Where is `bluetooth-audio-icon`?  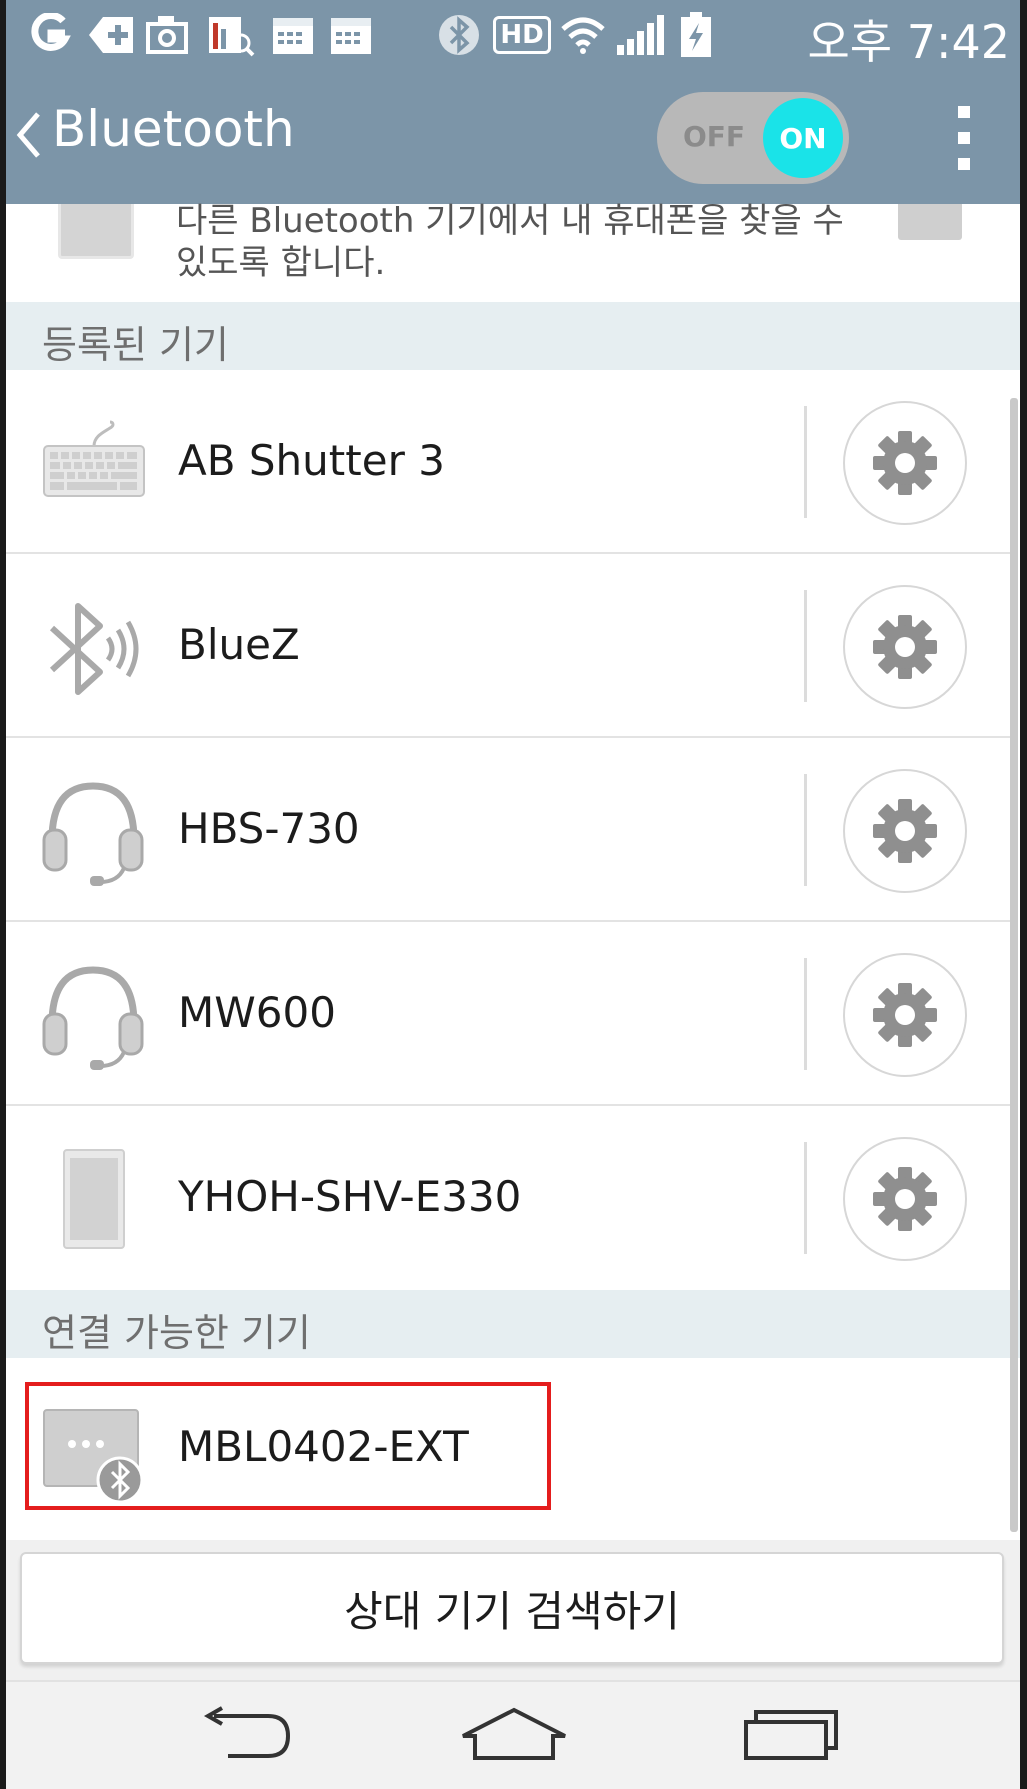 bluetooth-audio-icon is located at coordinates (93, 649).